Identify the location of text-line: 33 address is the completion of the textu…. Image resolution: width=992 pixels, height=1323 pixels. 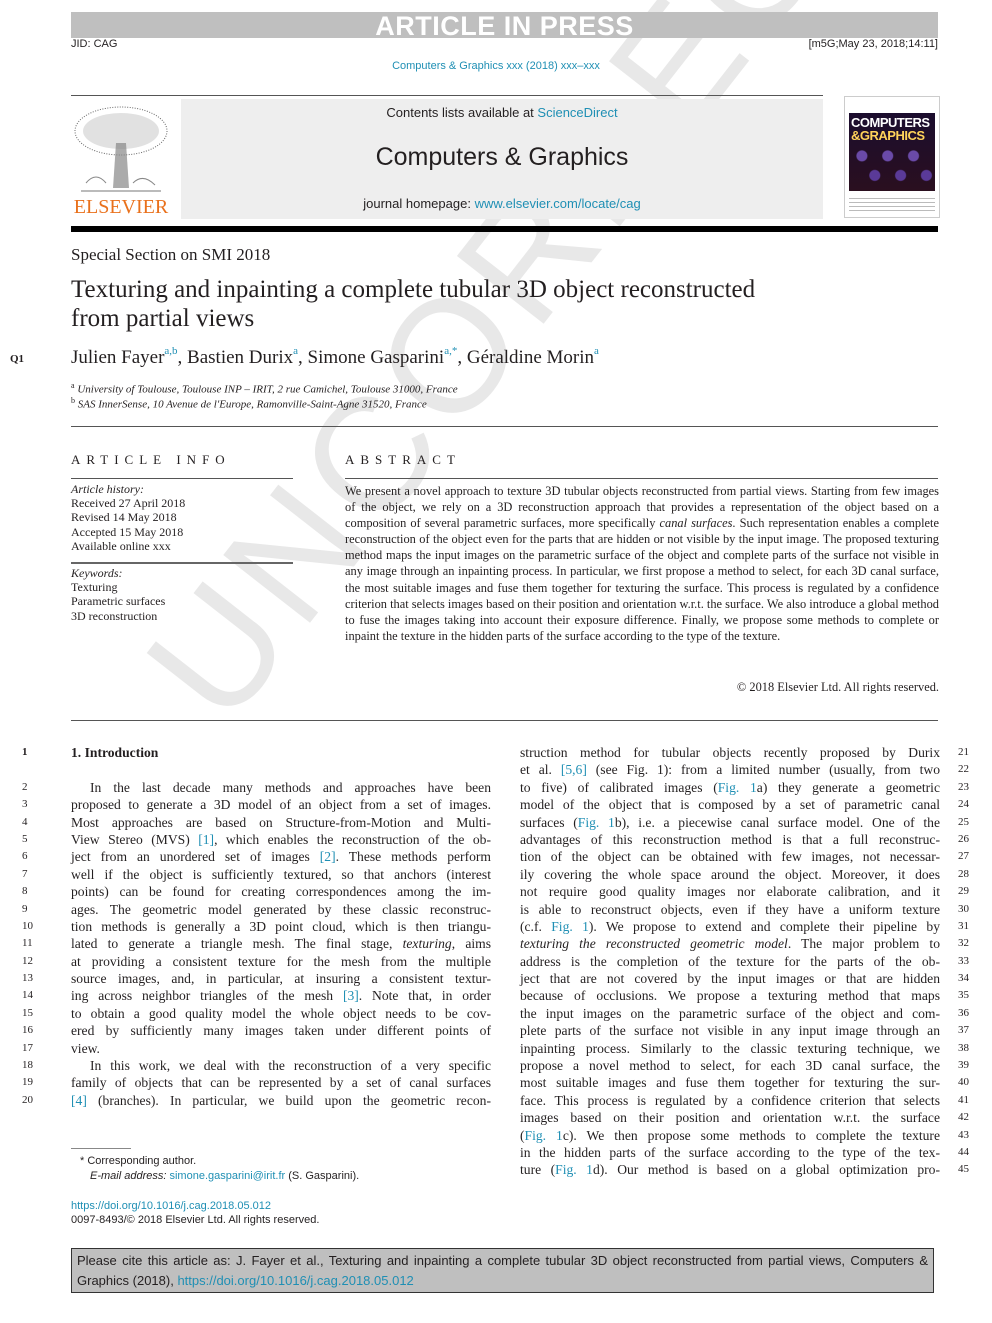
(744, 961).